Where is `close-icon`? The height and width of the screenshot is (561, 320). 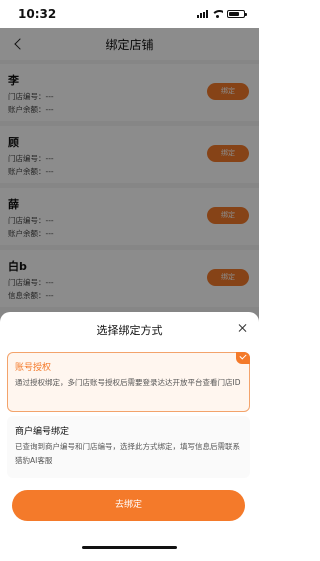
close-icon is located at coordinates (243, 328).